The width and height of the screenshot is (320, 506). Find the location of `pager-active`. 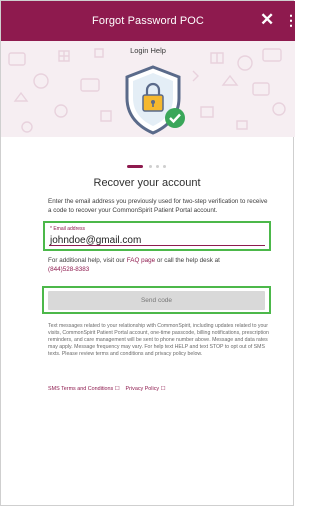

pager-active is located at coordinates (134, 167).